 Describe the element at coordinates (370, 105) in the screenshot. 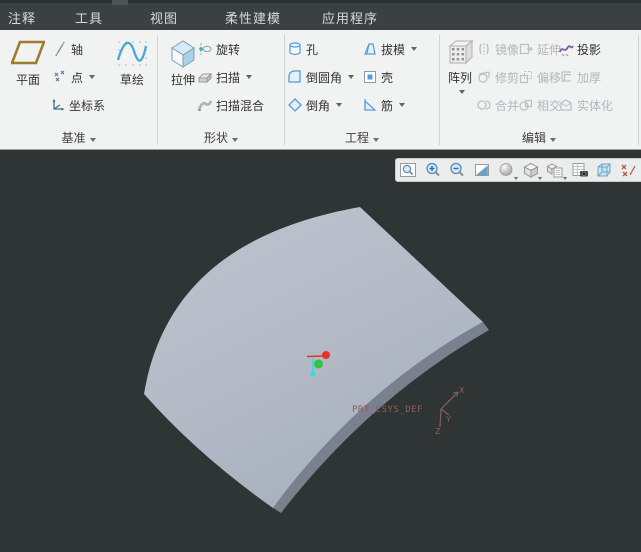

I see `rib-icon` at that location.